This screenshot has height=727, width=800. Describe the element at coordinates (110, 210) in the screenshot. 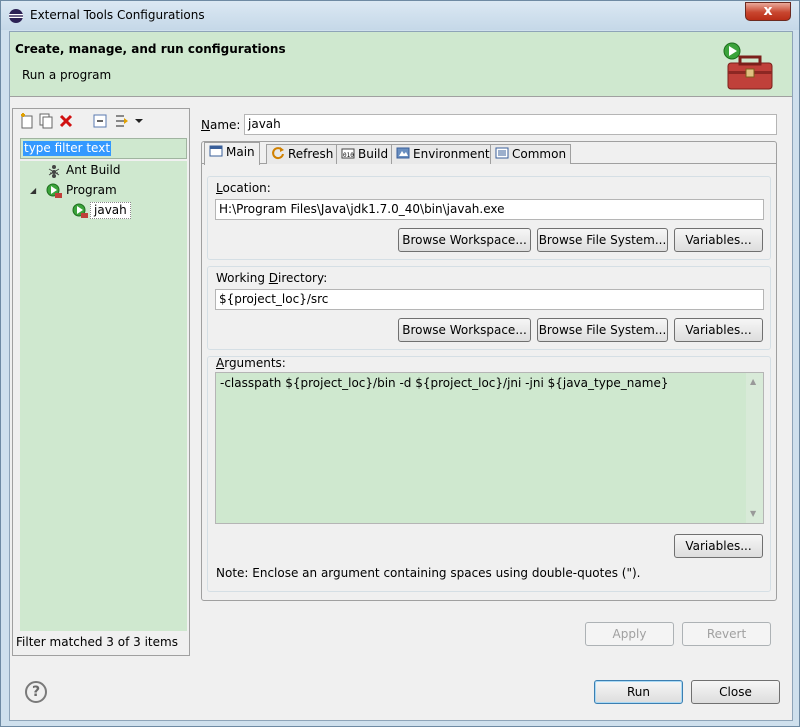

I see `tree-item-label: javah` at that location.